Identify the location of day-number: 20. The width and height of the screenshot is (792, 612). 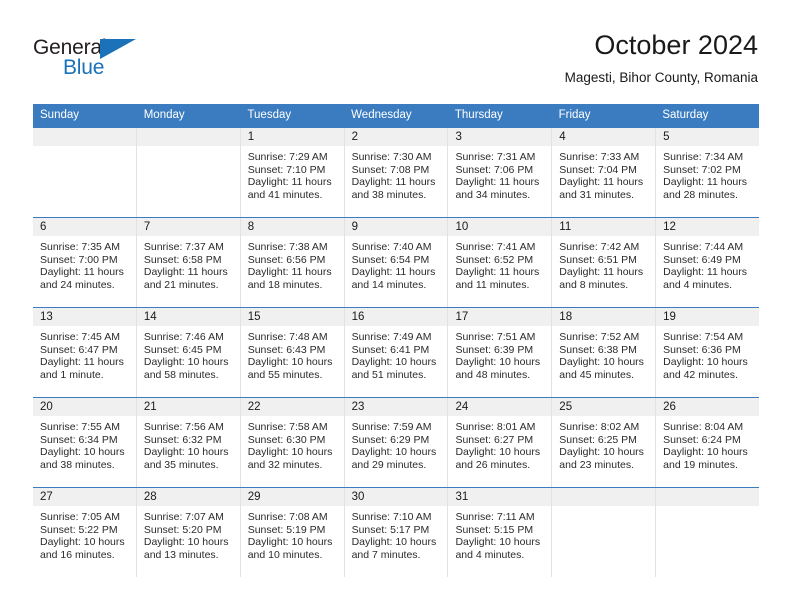
(84, 407).